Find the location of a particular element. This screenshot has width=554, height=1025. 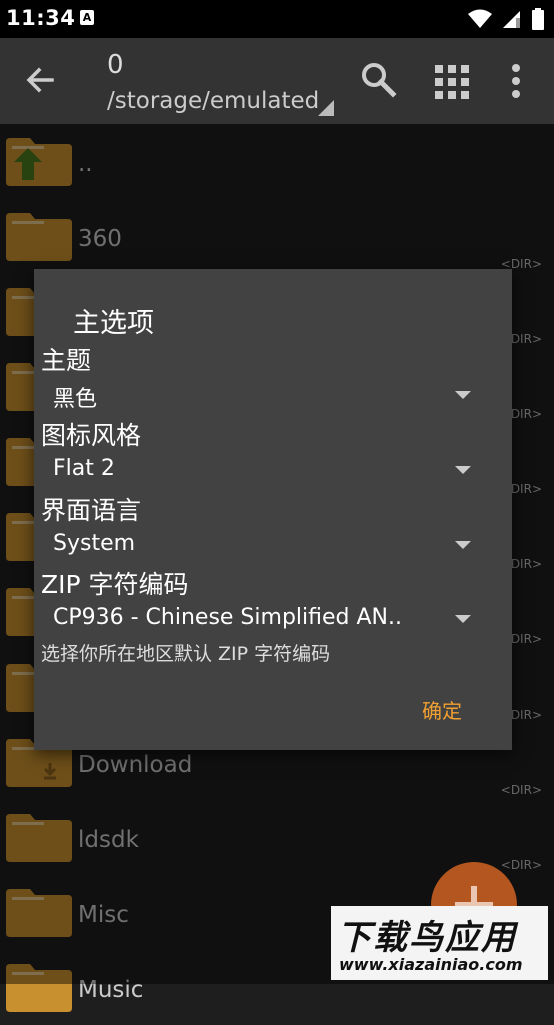

search-icon is located at coordinates (378, 79).